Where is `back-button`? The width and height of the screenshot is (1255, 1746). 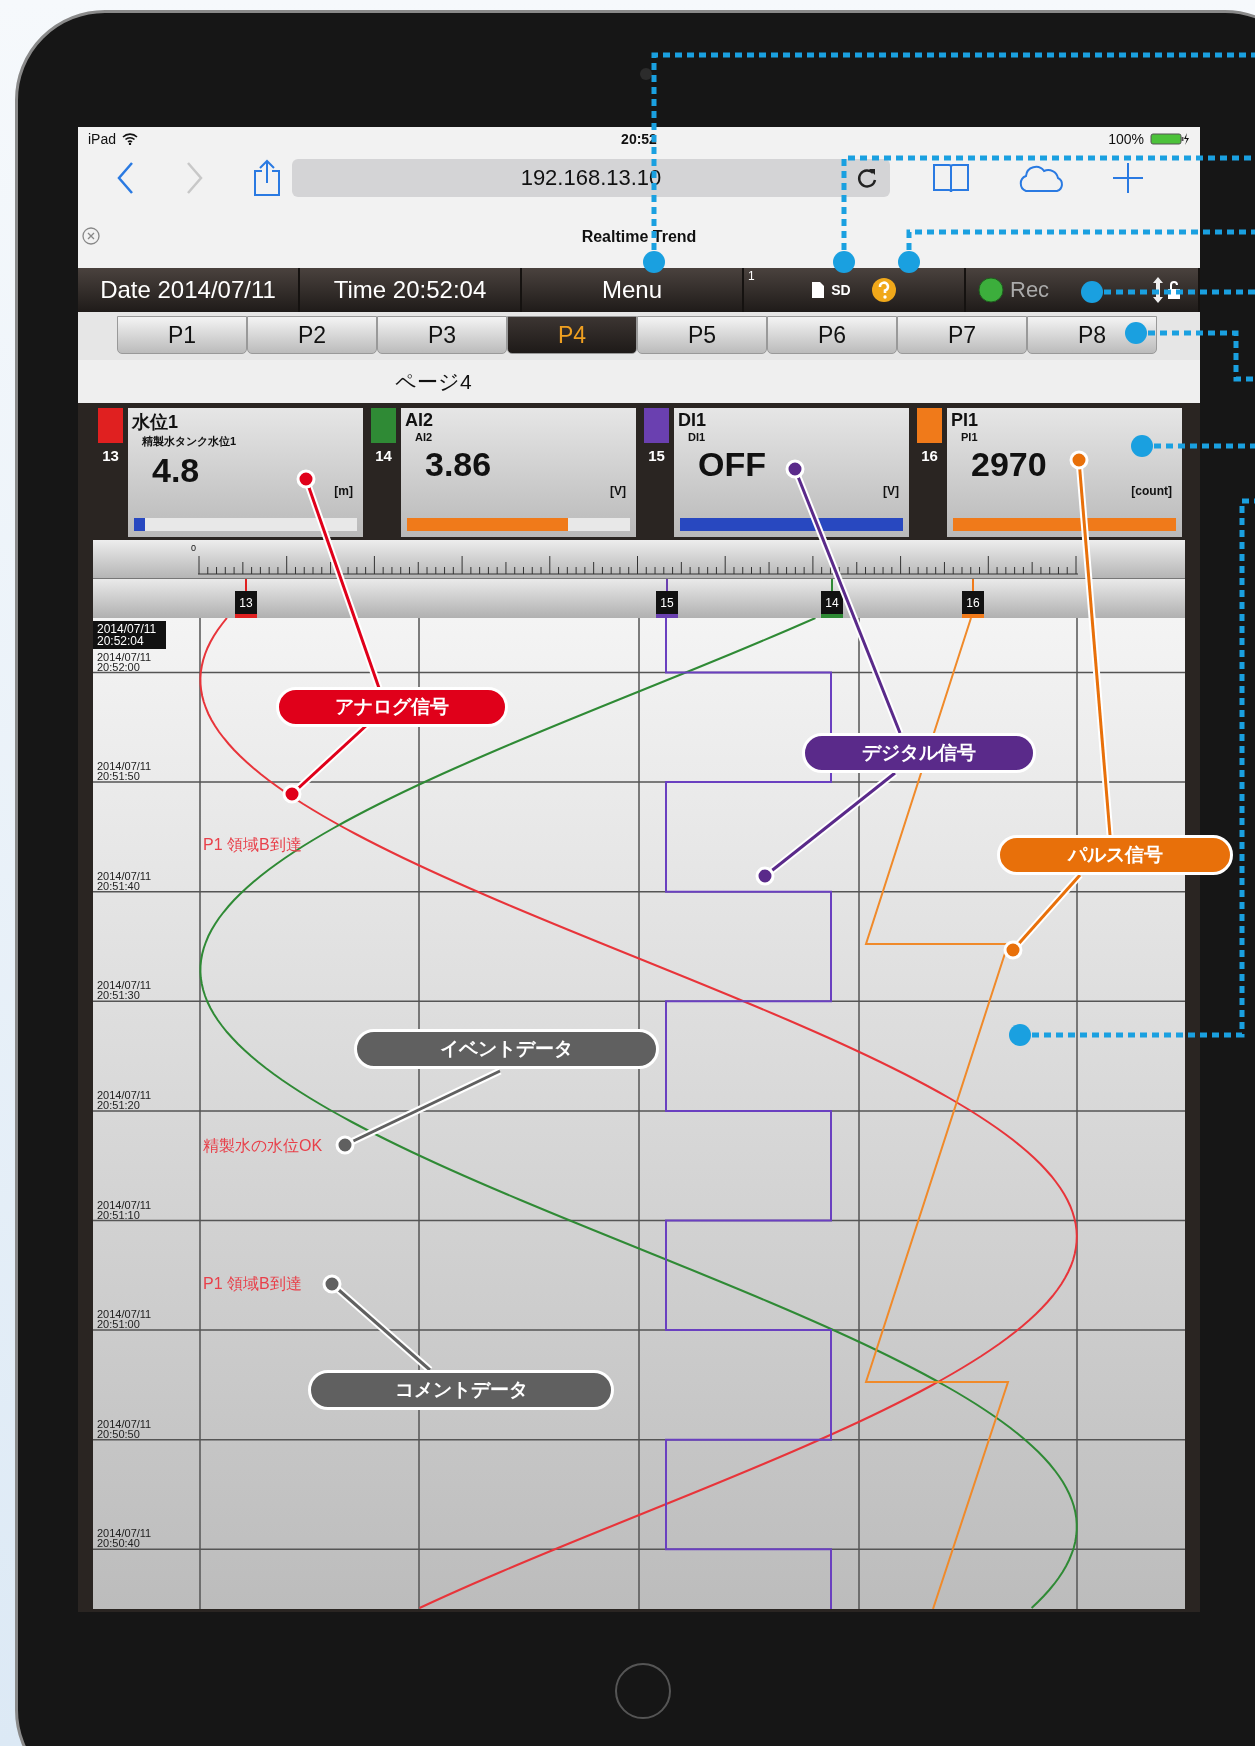
back-button is located at coordinates (126, 177).